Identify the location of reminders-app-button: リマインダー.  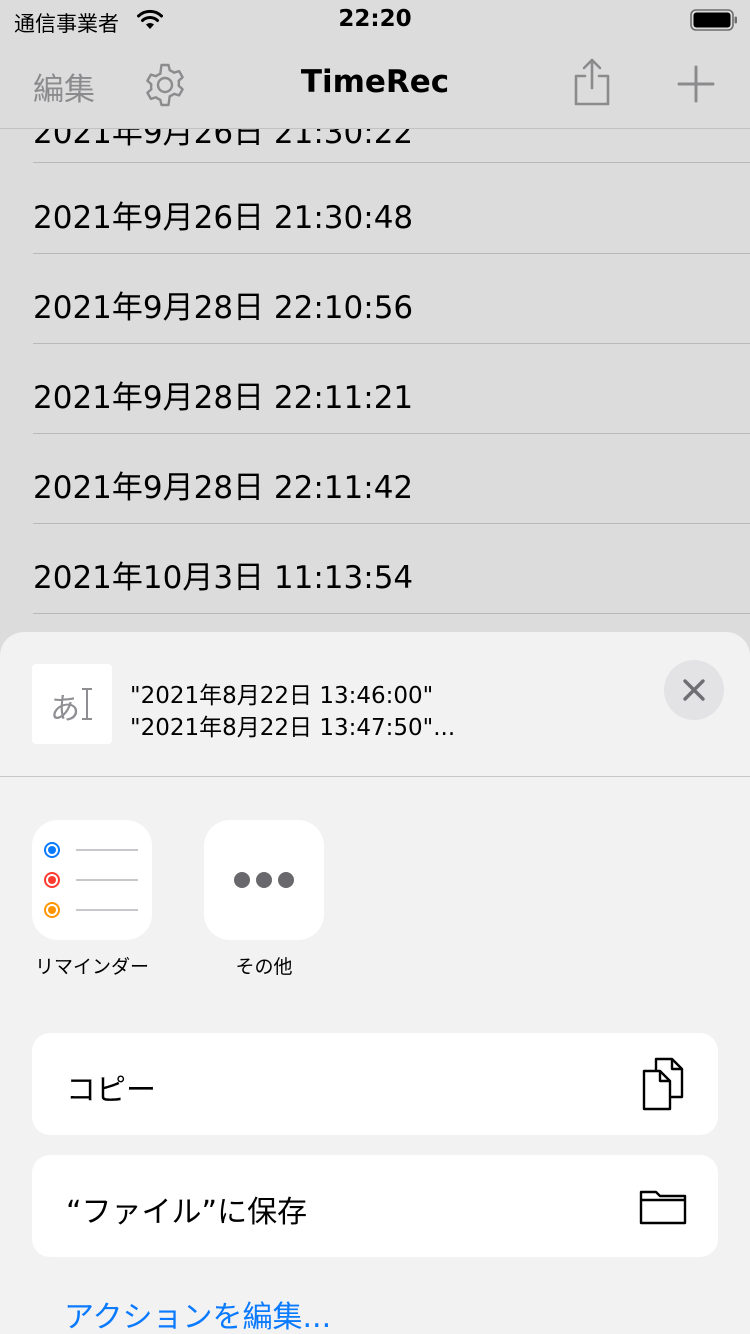
(92, 899).